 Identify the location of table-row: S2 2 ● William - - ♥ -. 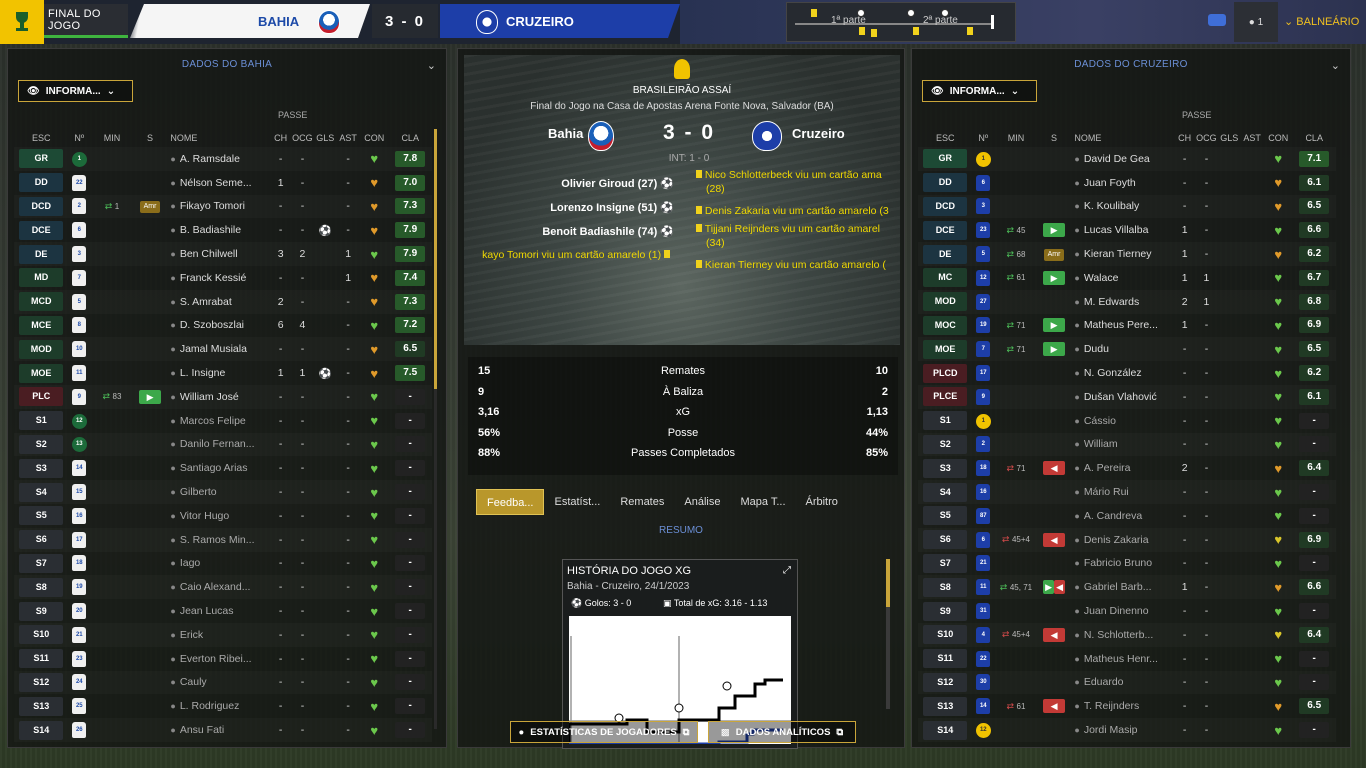
(1127, 445).